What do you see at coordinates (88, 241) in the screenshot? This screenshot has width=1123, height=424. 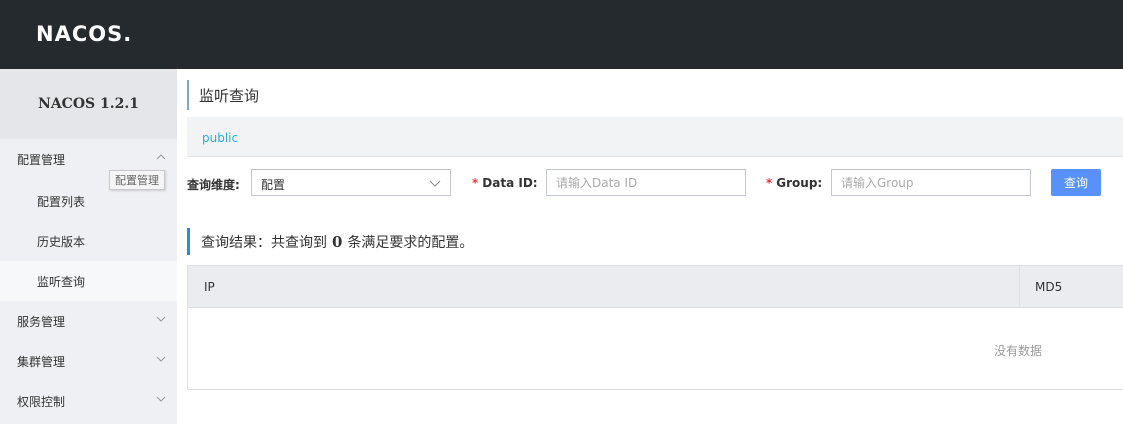 I see `sidebar-item-history: 历史版本` at bounding box center [88, 241].